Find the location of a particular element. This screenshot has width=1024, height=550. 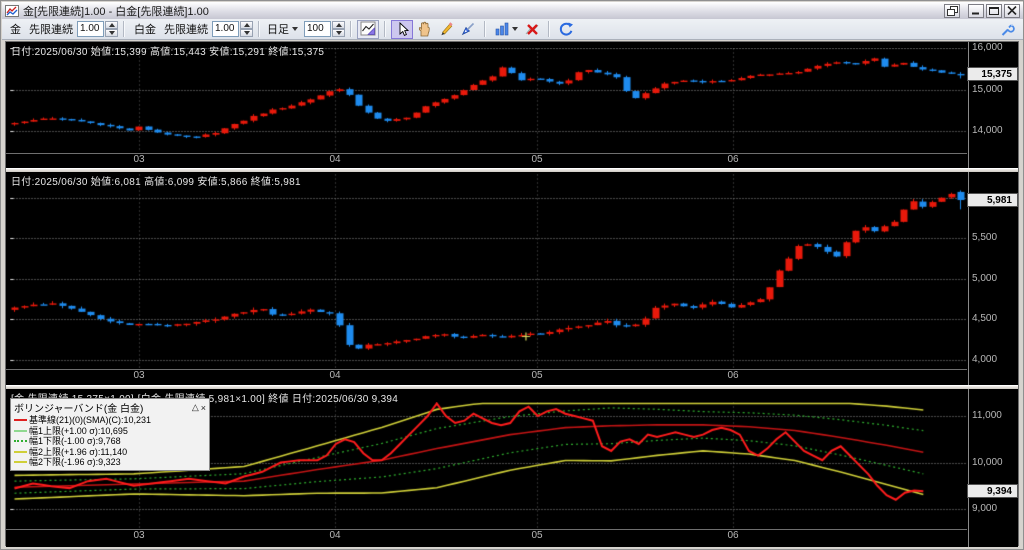

symbol2-multiplier-down-button is located at coordinates (246, 33).